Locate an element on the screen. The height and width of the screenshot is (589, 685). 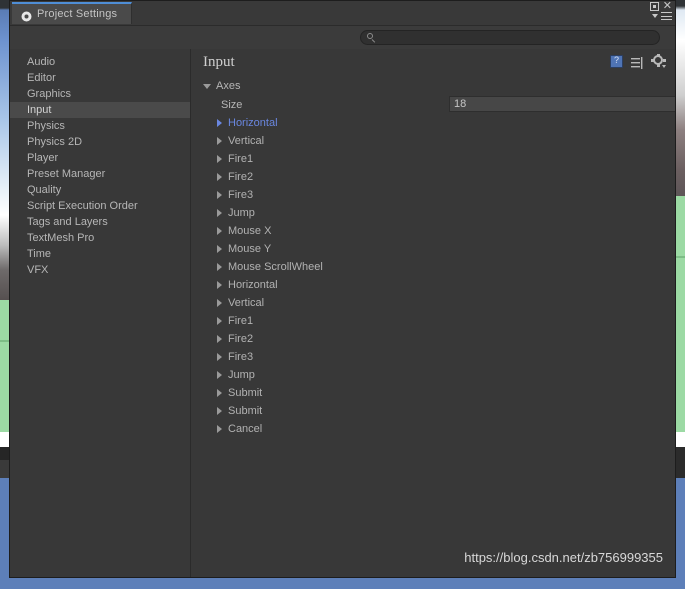
sidebar-item-player: Player is located at coordinates (100, 158).